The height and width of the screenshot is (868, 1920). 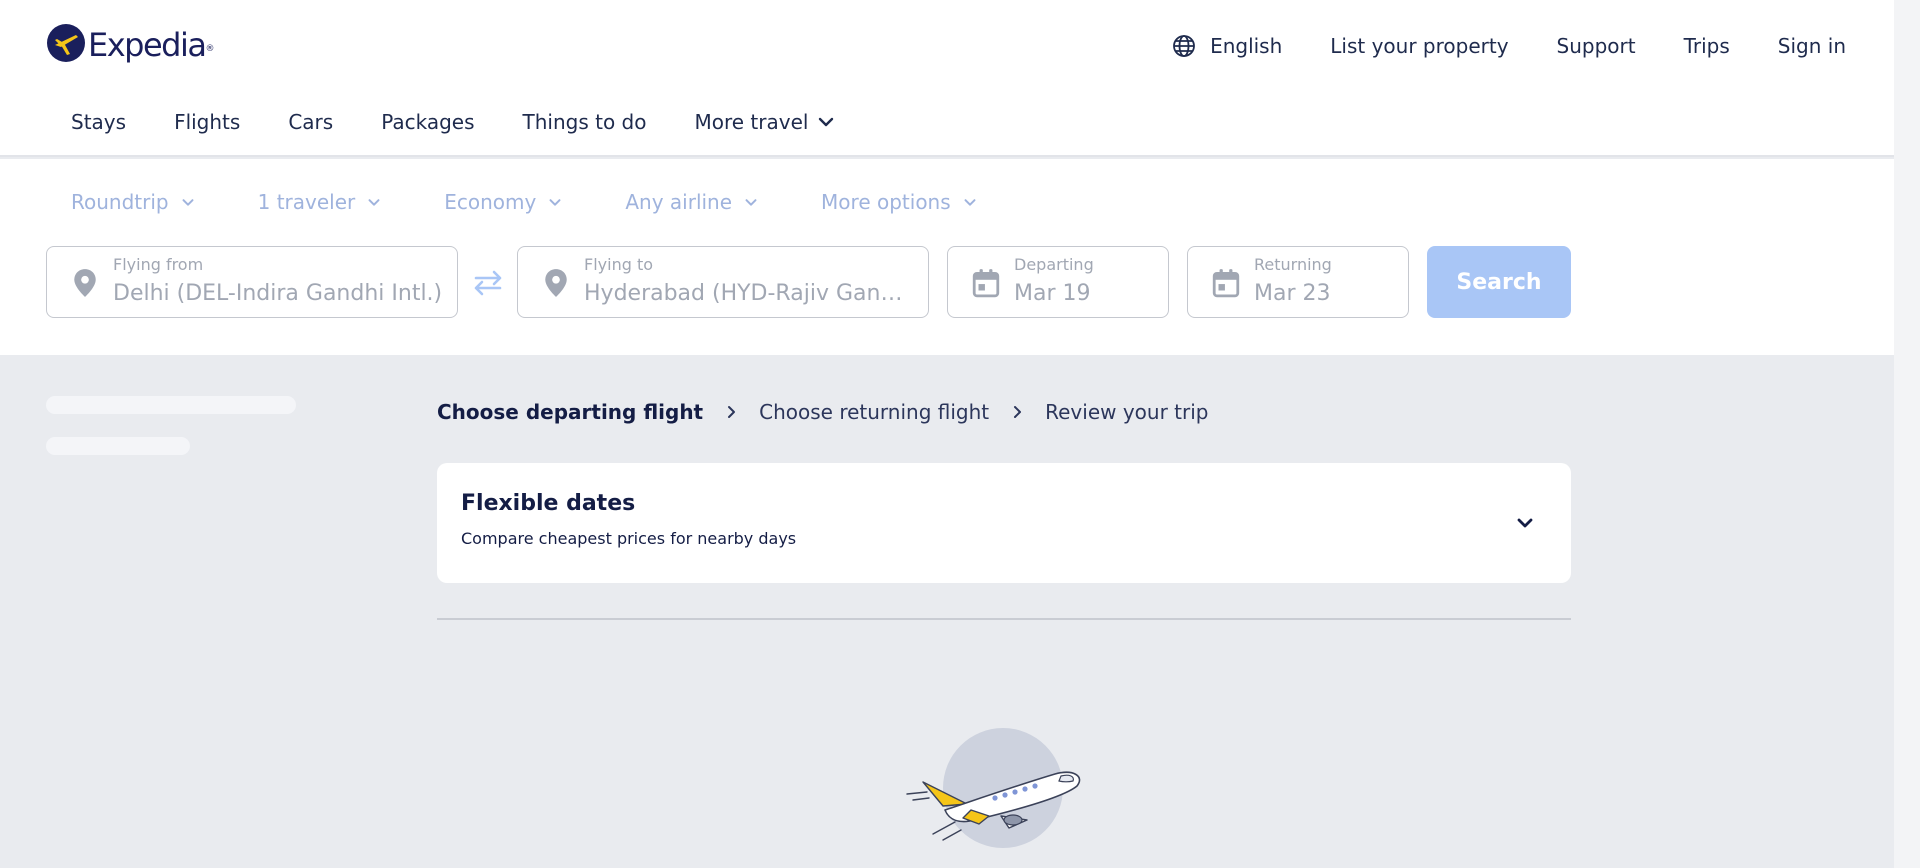 I want to click on support-link: Support, so click(x=1596, y=46).